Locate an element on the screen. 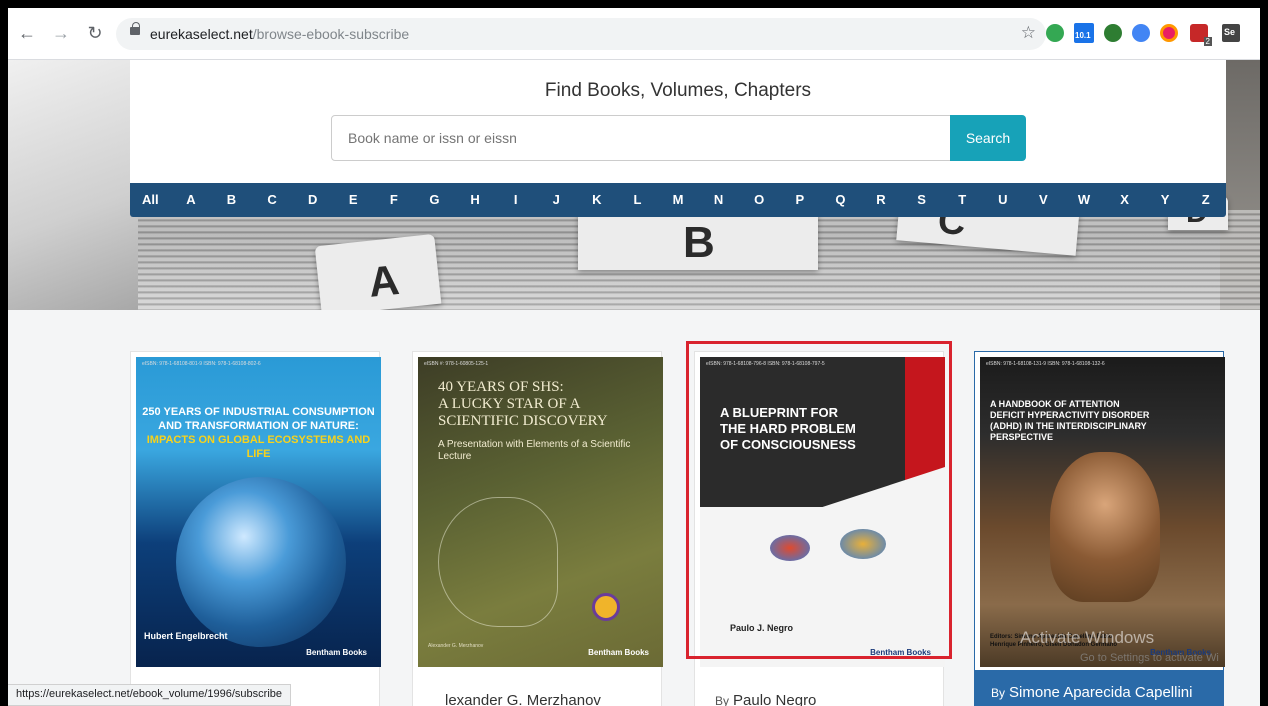 The image size is (1268, 706). index-tab-a: A is located at coordinates (378, 271).